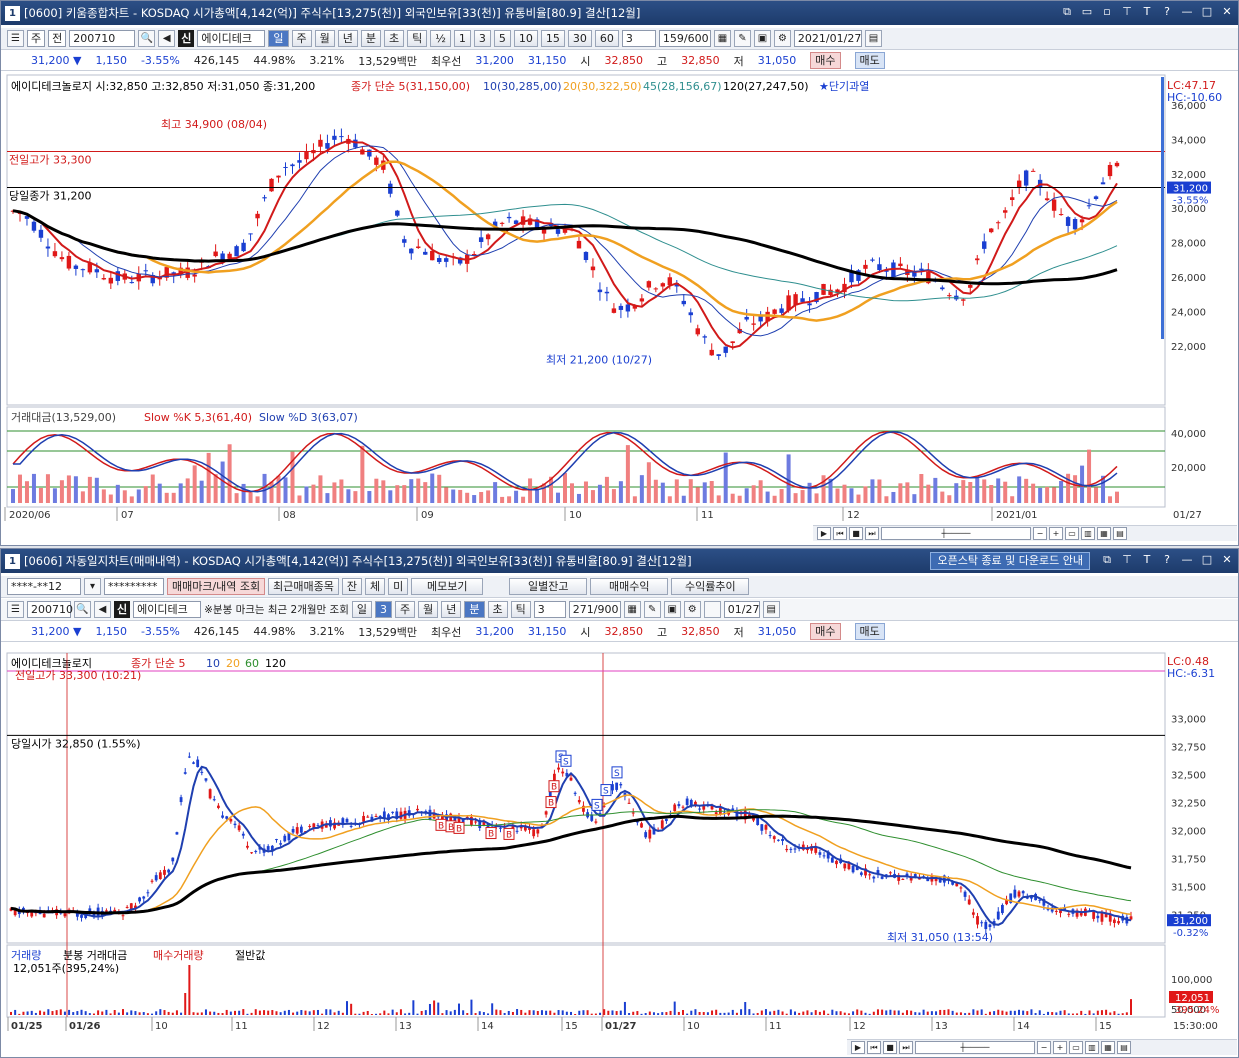  What do you see at coordinates (167, 609) in the screenshot?
I see `stock-name-2: 에이디테크` at bounding box center [167, 609].